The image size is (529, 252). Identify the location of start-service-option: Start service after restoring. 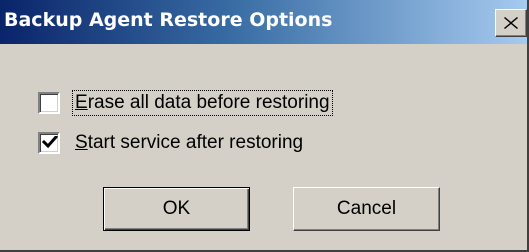
(171, 143).